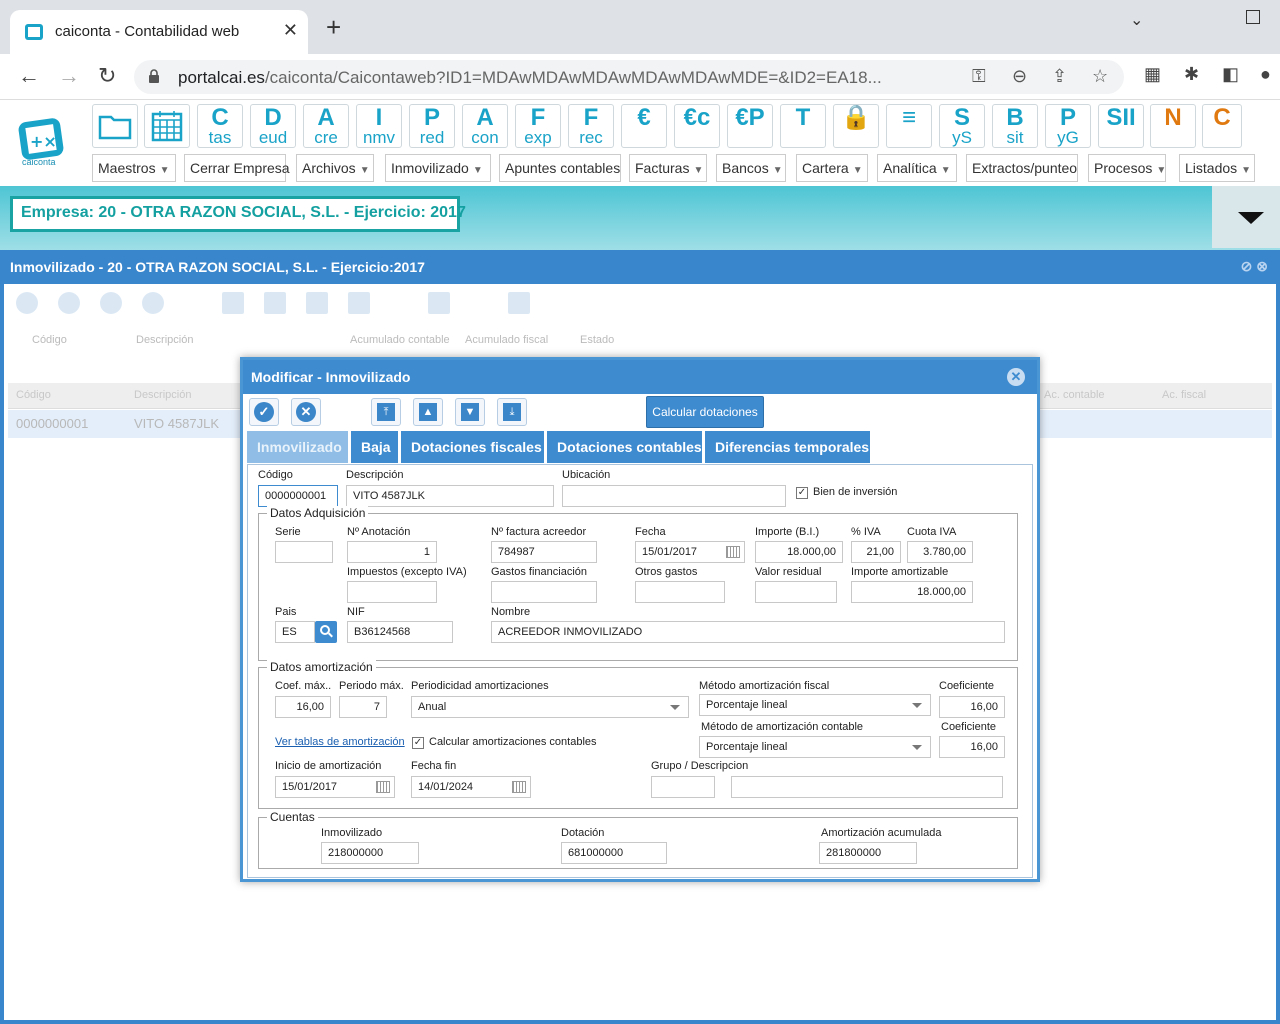 This screenshot has height=1024, width=1280. I want to click on restore-icon: ⊘, so click(1247, 266).